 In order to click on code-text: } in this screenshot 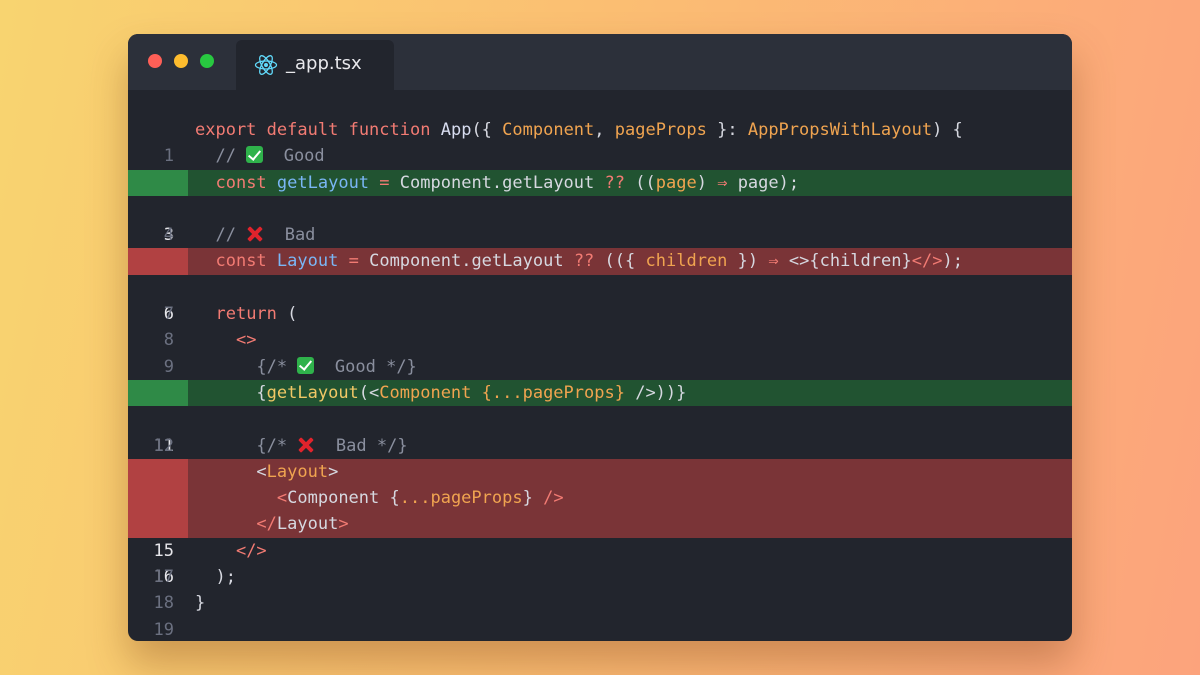, I will do `click(200, 603)`.